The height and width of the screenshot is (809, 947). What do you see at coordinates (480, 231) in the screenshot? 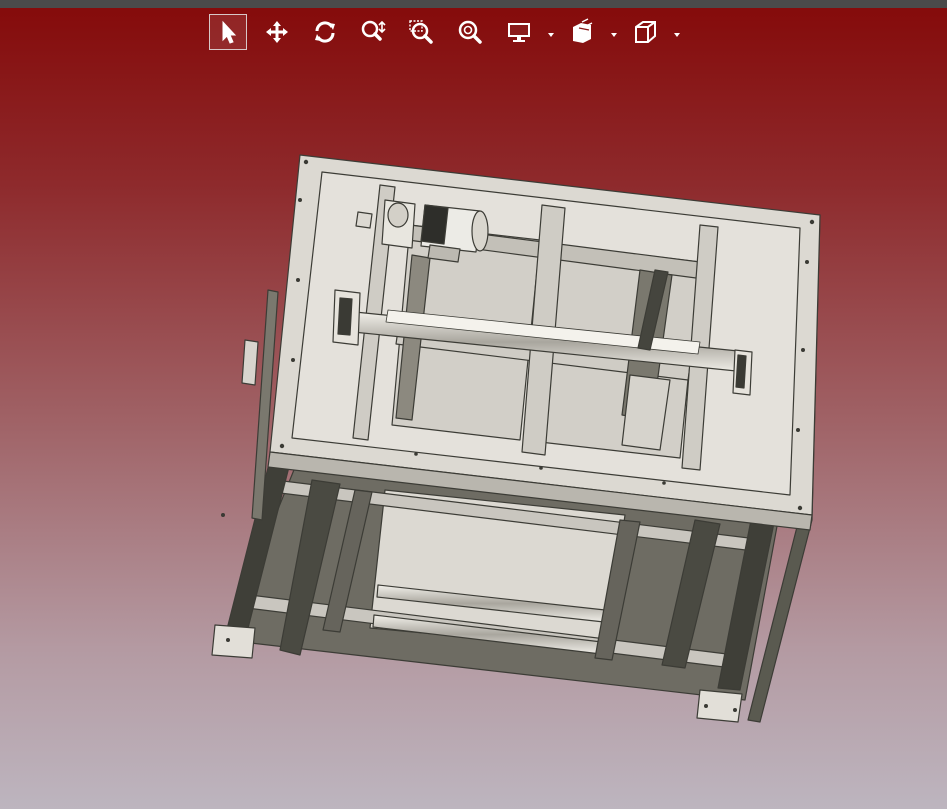
I see `motor-endcap` at bounding box center [480, 231].